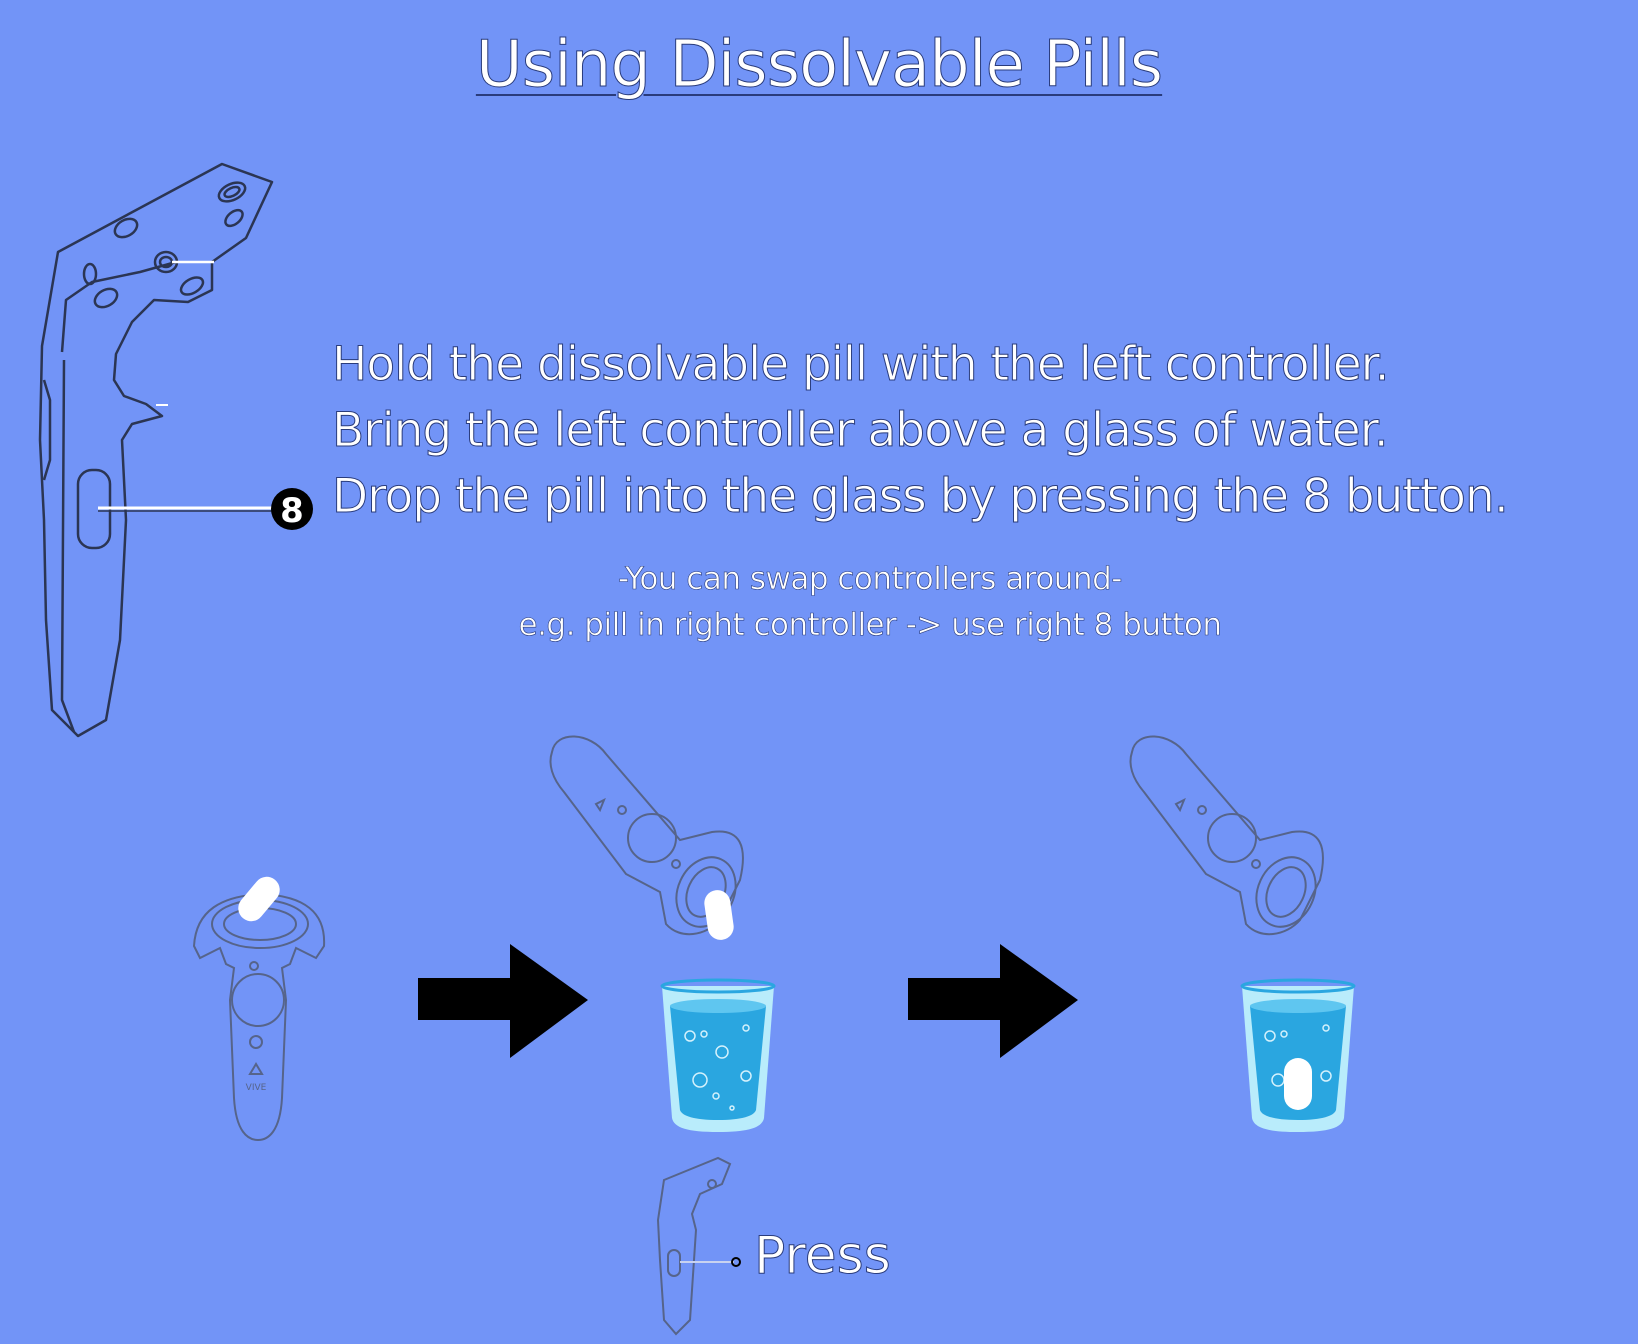 Image resolution: width=1638 pixels, height=1344 pixels. Describe the element at coordinates (1226, 835) in the screenshot. I see `tilted-controller-empty` at that location.